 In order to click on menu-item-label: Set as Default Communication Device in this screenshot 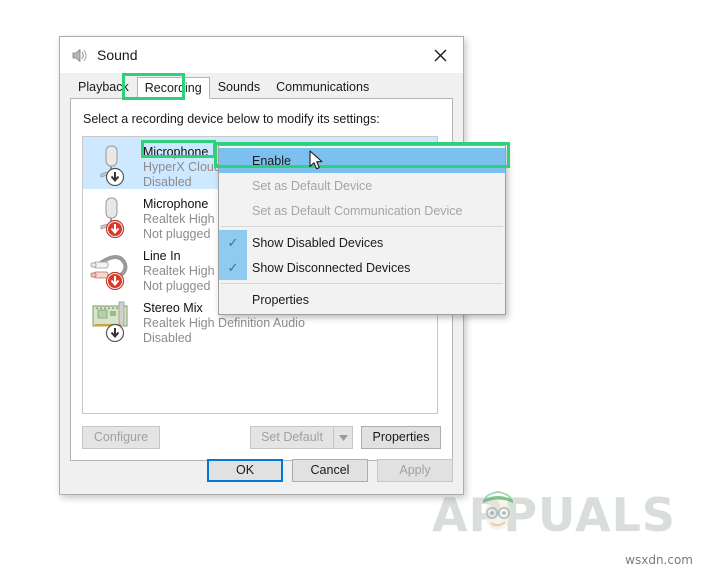, I will do `click(357, 210)`.